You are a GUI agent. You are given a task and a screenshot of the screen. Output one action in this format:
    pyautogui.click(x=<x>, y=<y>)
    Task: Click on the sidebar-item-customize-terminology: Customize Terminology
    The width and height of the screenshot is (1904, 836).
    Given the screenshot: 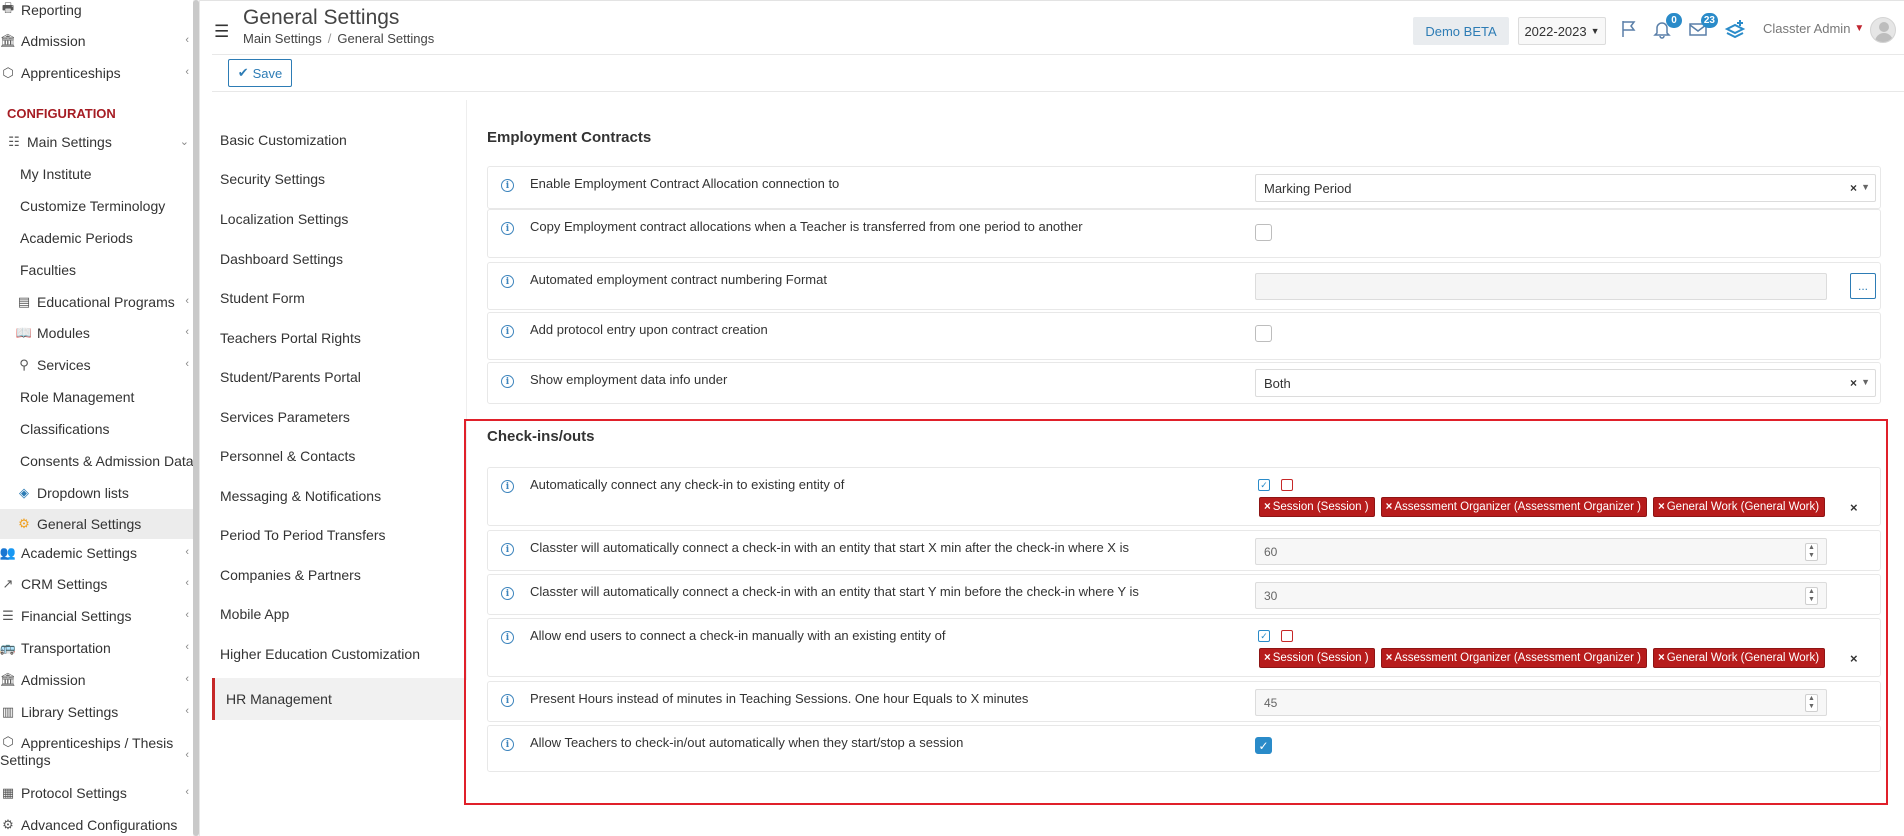 What is the action you would take?
    pyautogui.click(x=96, y=206)
    